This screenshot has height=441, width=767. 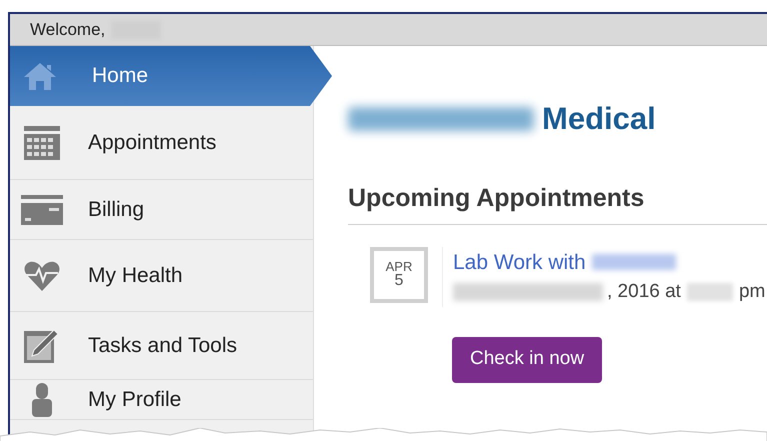 What do you see at coordinates (752, 292) in the screenshot?
I see `time-text: pm` at bounding box center [752, 292].